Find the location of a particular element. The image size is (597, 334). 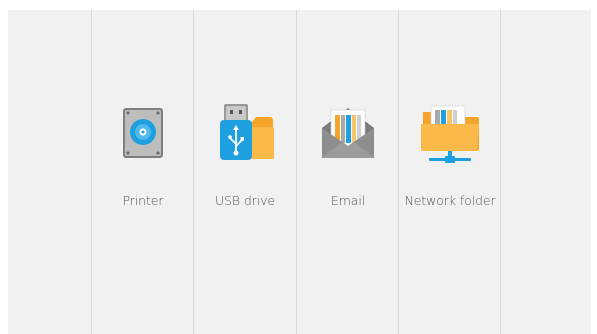

usb-drive-icon is located at coordinates (245, 133).